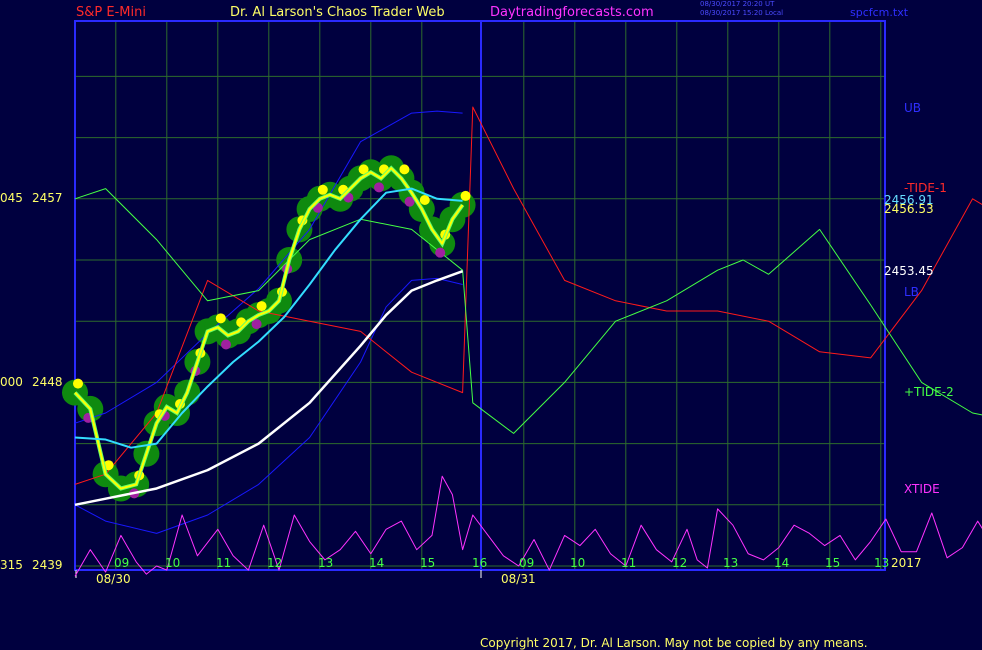 The width and height of the screenshot is (982, 650). What do you see at coordinates (11, 382) in the screenshot?
I see `y-tick-prefix-mid: 000` at bounding box center [11, 382].